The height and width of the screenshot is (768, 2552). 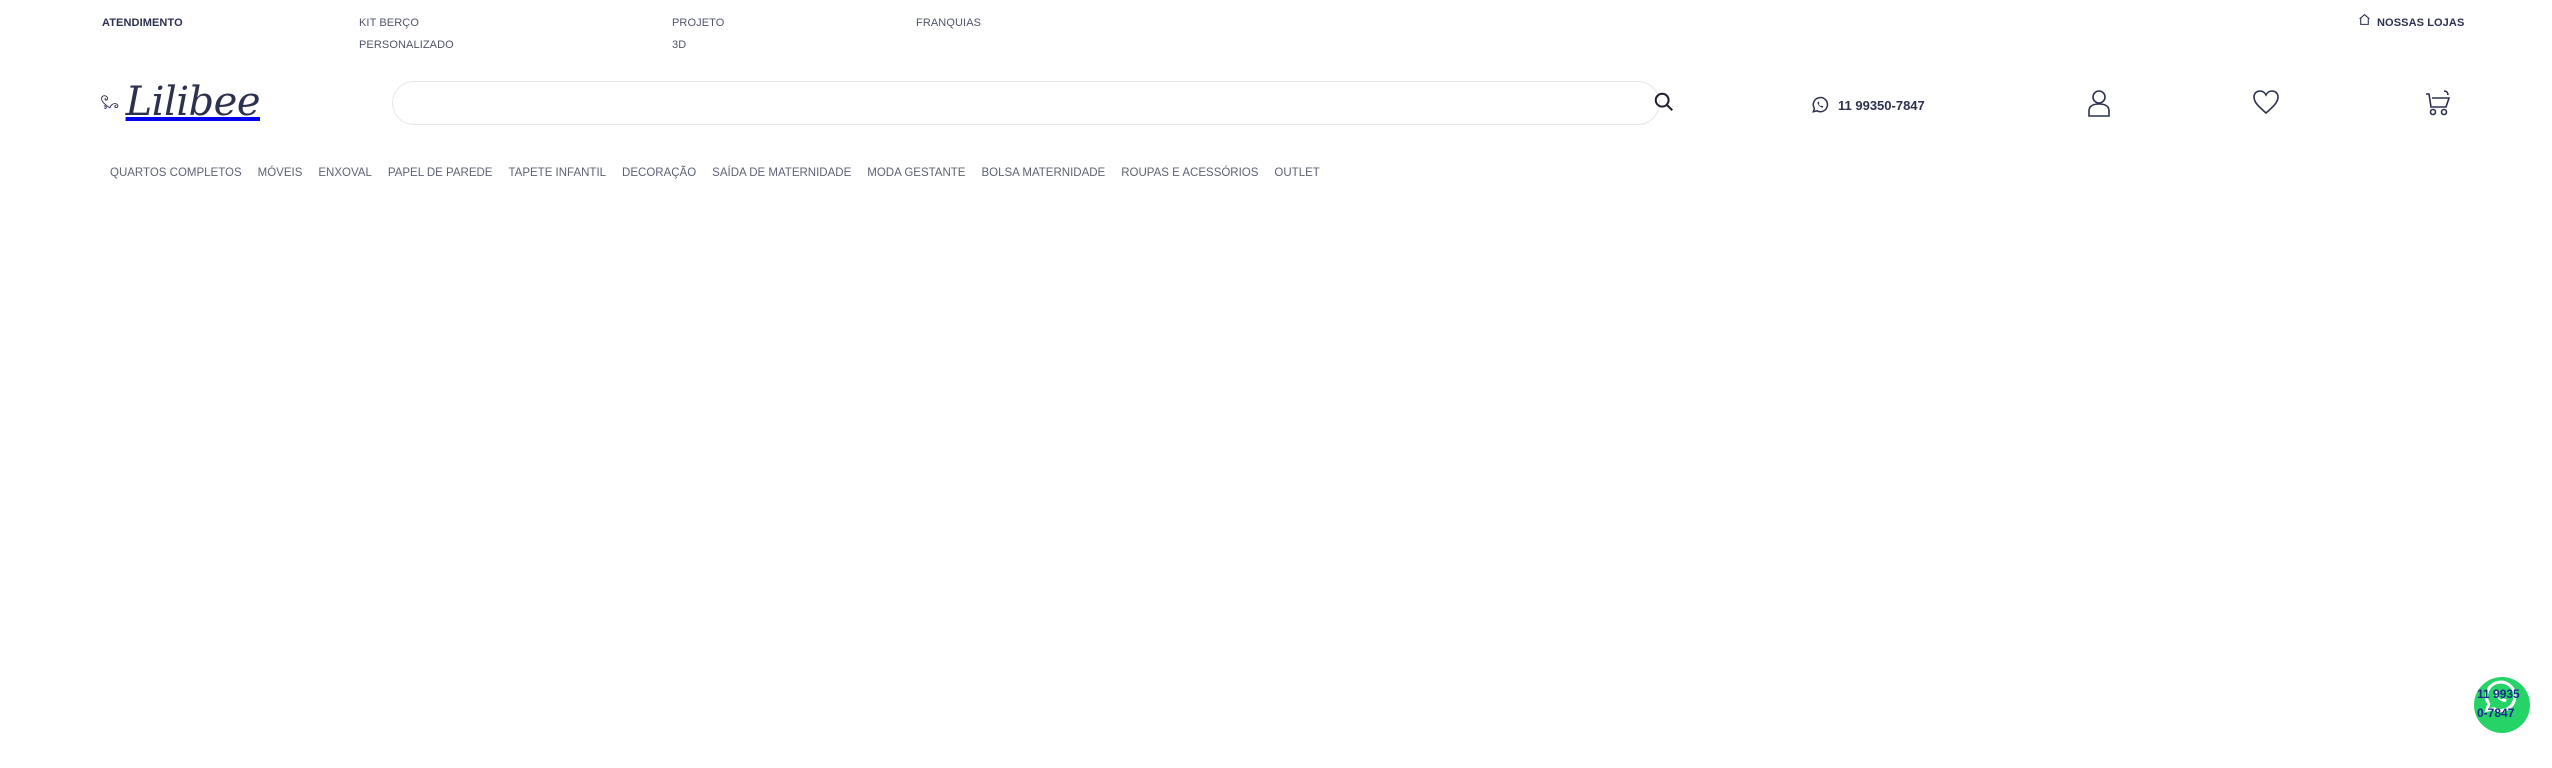 What do you see at coordinates (2421, 23) in the screenshot?
I see `nossas-lojas-label: NOSSAS LOJAS` at bounding box center [2421, 23].